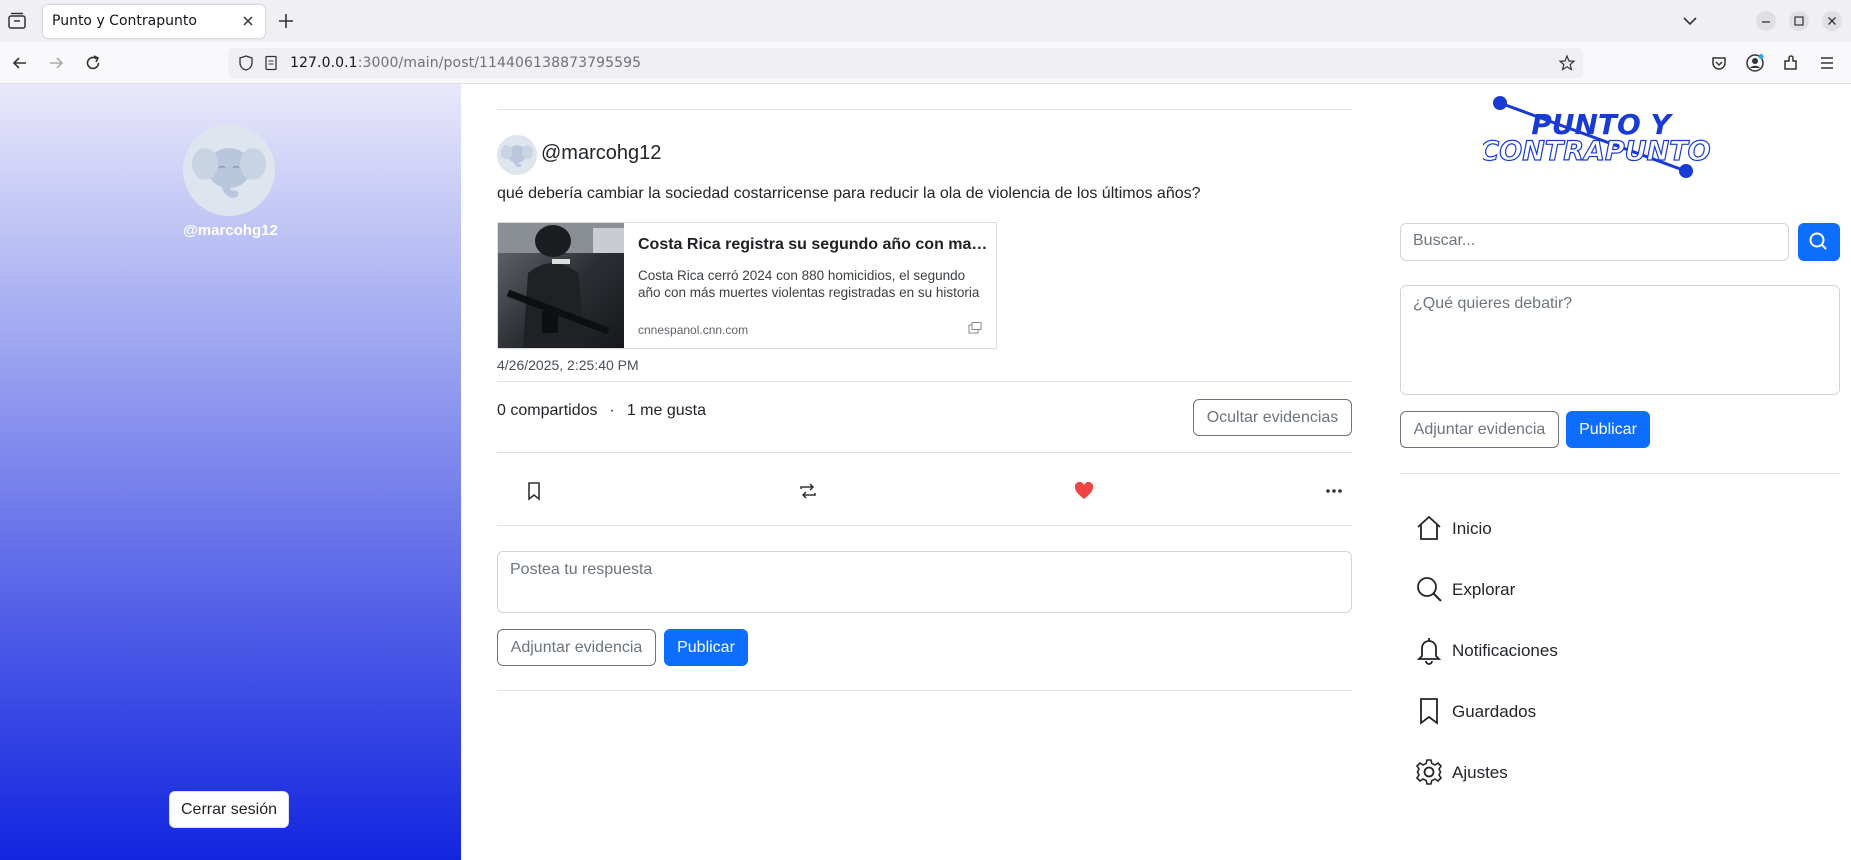 Image resolution: width=1851 pixels, height=860 pixels. I want to click on close-icon, so click(248, 21).